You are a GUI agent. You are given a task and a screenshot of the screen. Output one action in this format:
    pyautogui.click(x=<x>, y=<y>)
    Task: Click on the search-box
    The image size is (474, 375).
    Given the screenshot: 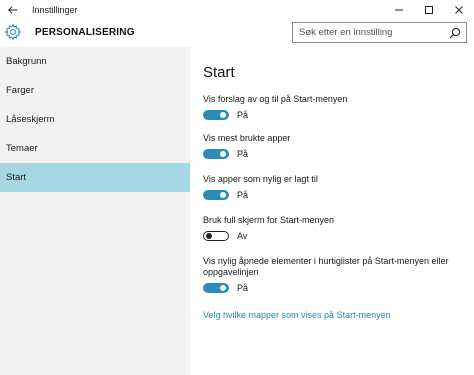 What is the action you would take?
    pyautogui.click(x=379, y=32)
    